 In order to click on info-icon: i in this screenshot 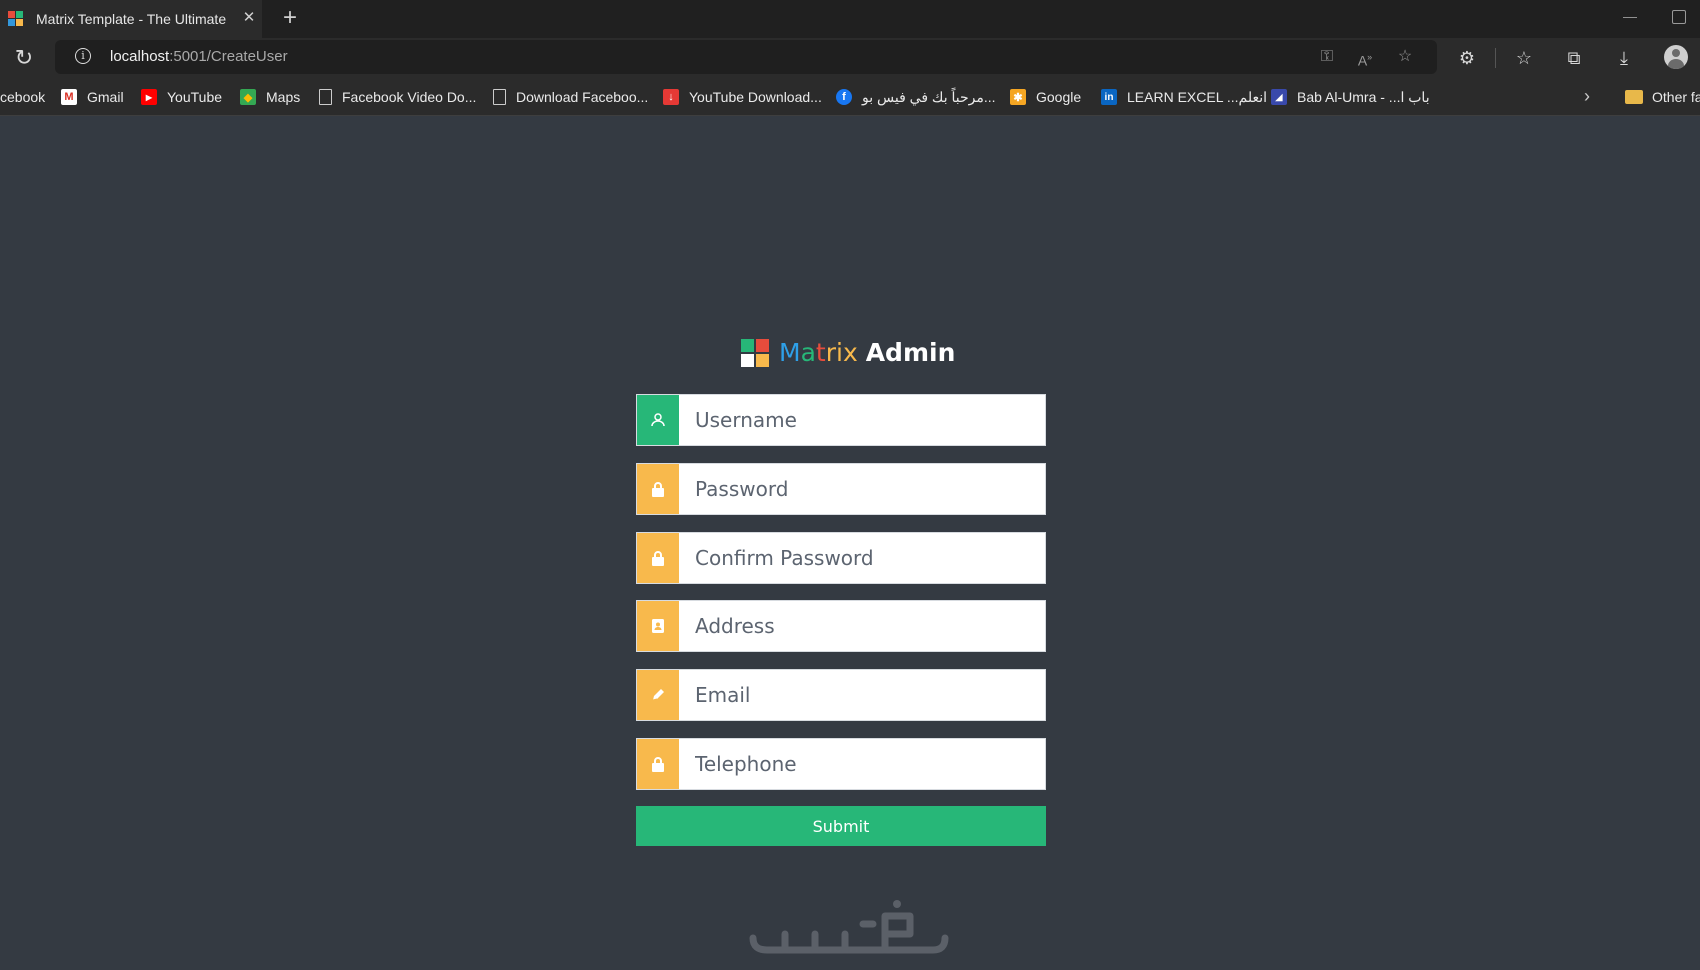, I will do `click(83, 56)`.